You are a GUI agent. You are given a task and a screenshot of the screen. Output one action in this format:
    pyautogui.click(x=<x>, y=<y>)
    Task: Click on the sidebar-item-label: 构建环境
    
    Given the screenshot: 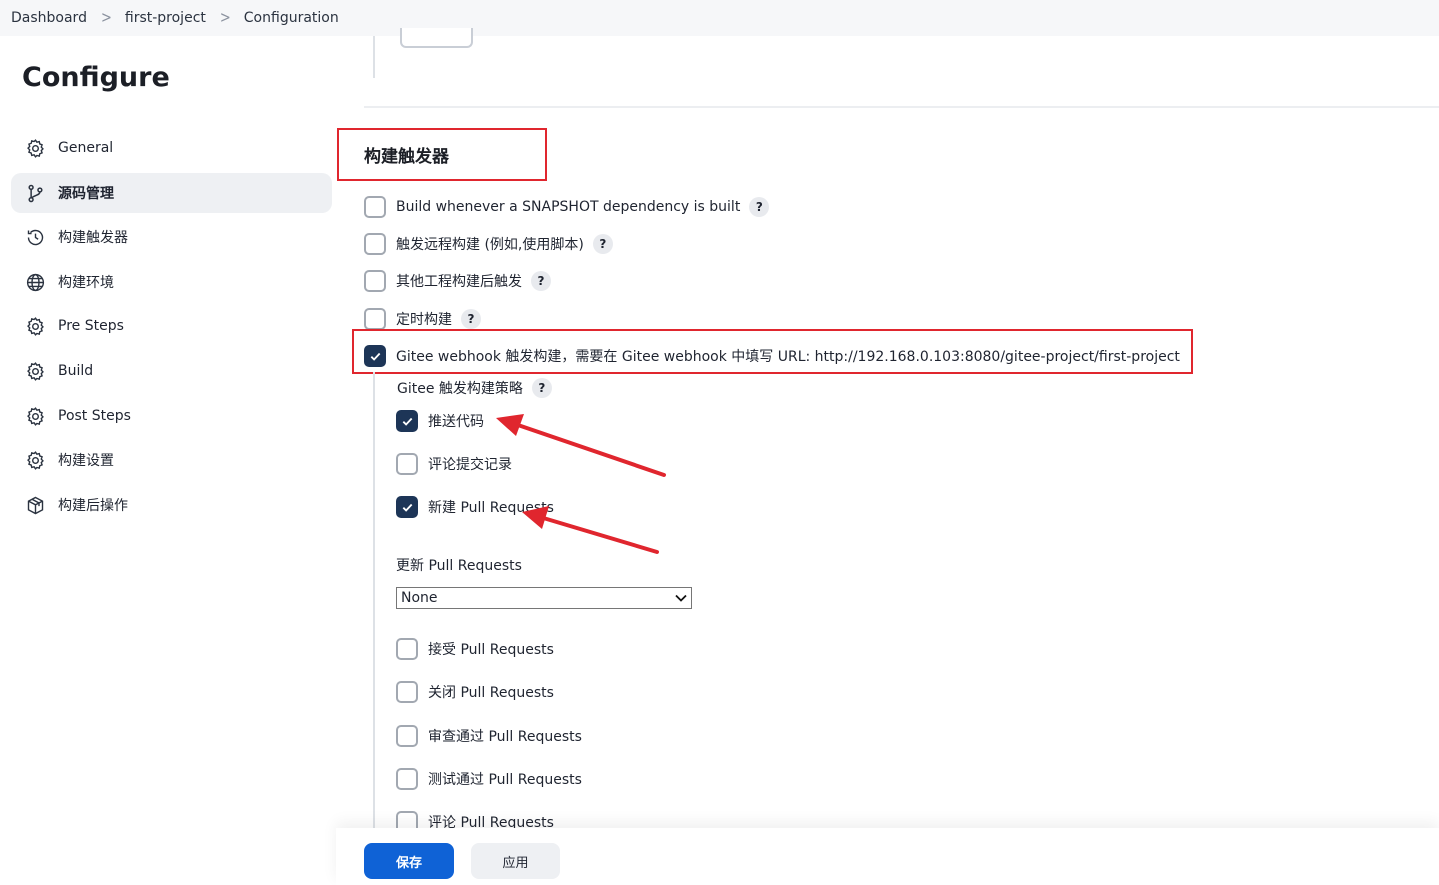 What is the action you would take?
    pyautogui.click(x=86, y=283)
    